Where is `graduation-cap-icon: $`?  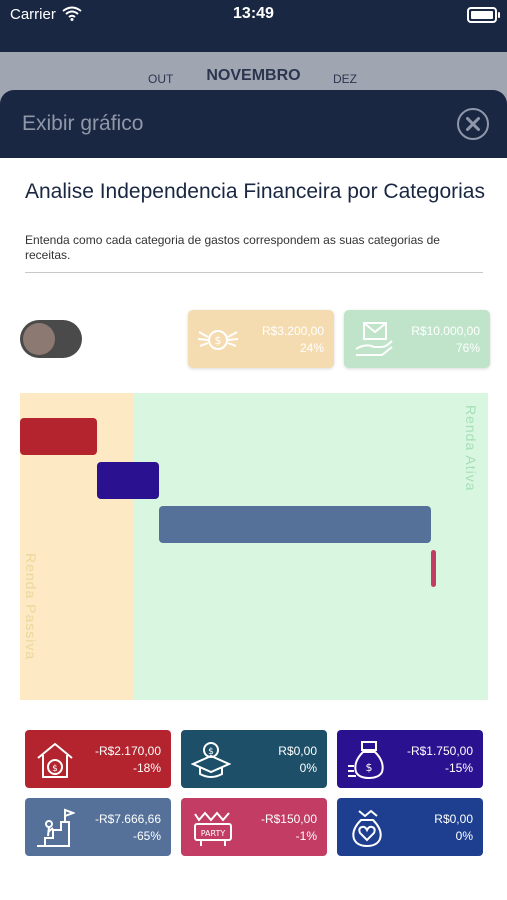 graduation-cap-icon: $ is located at coordinates (211, 762).